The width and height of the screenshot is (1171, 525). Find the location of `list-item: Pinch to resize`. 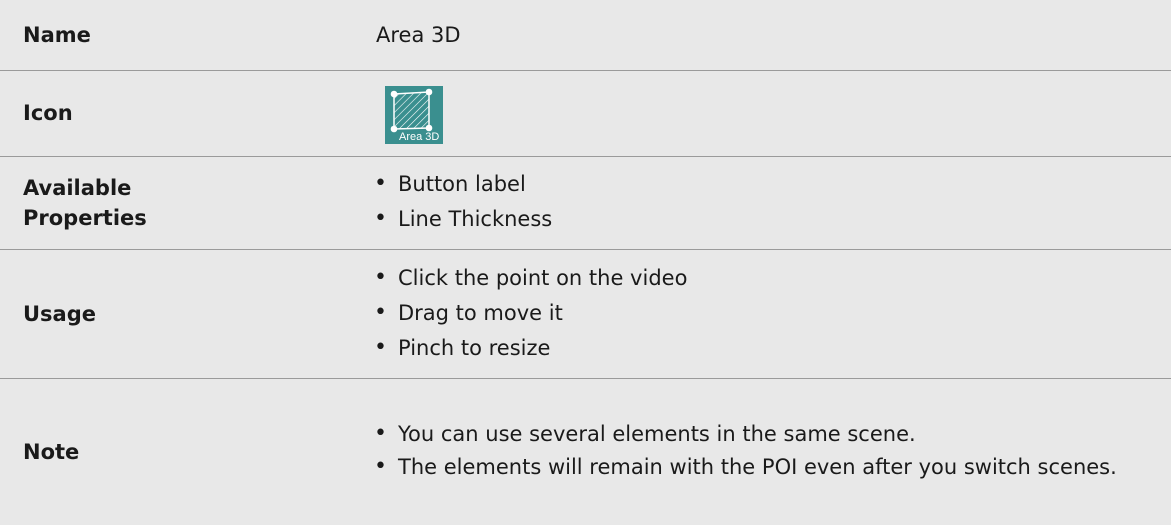

list-item: Pinch to resize is located at coordinates (763, 348).